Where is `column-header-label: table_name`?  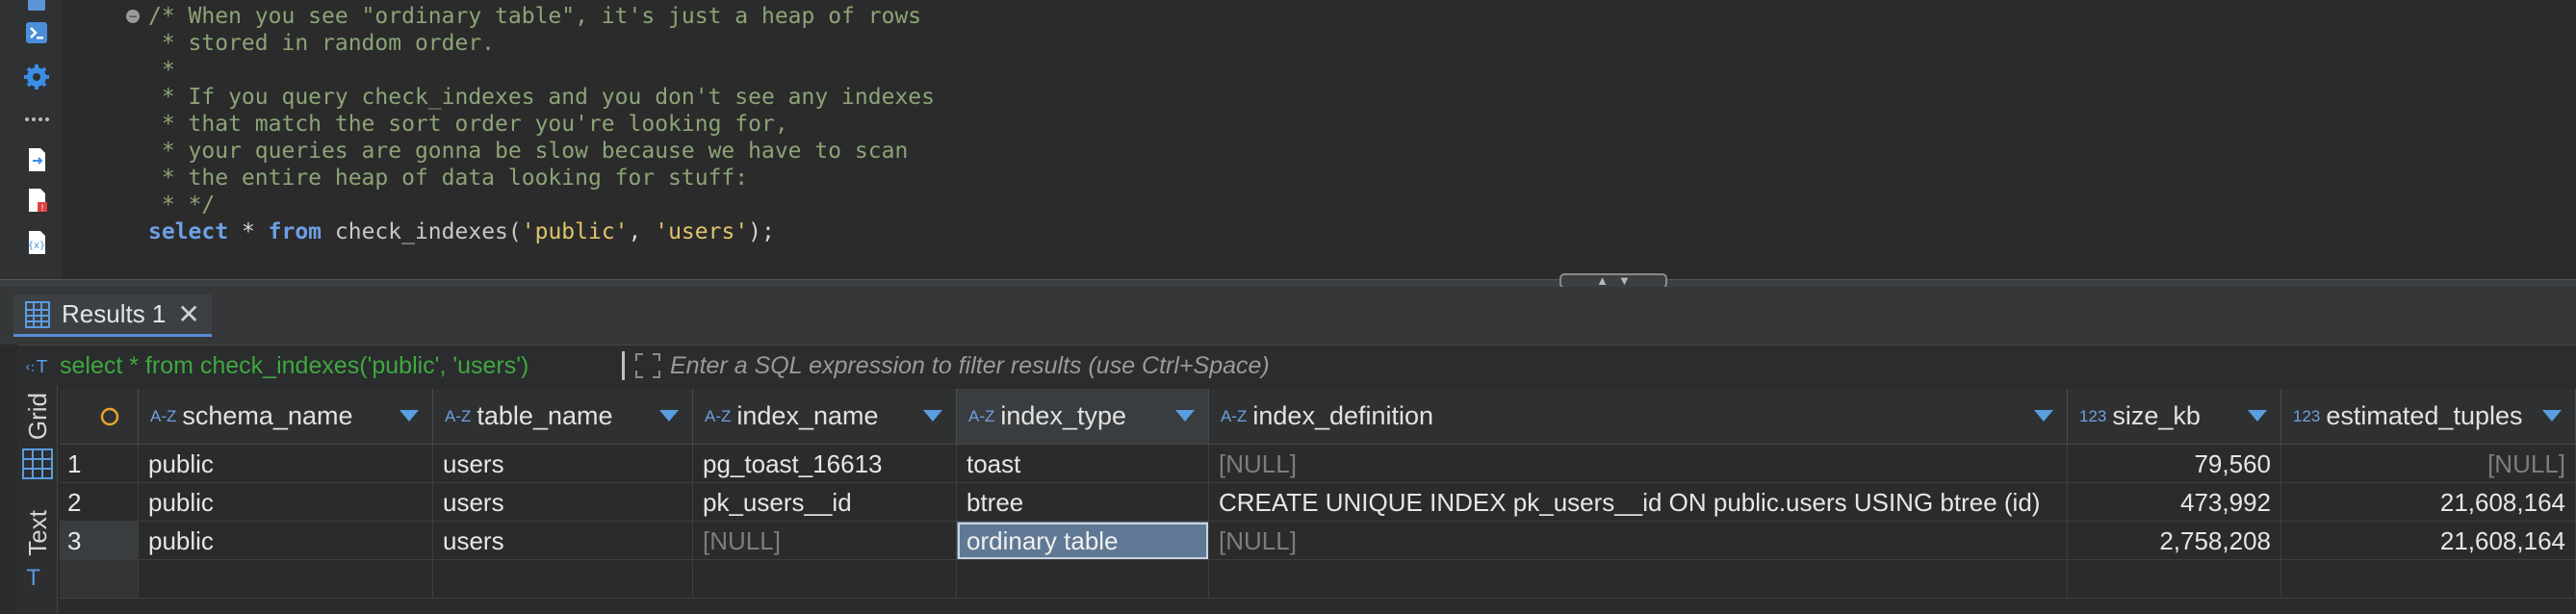
column-header-label: table_name is located at coordinates (545, 415).